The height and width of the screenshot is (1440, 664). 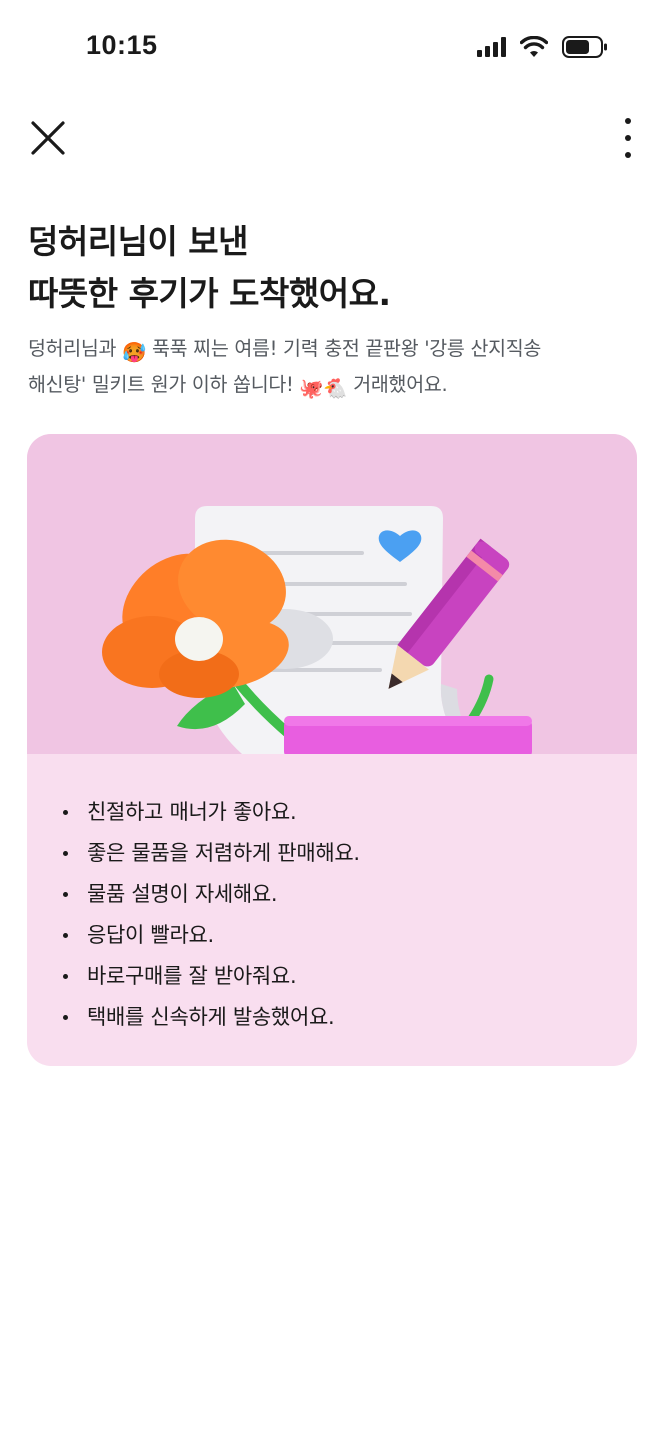 I want to click on status-bar: 10:15, so click(x=332, y=50).